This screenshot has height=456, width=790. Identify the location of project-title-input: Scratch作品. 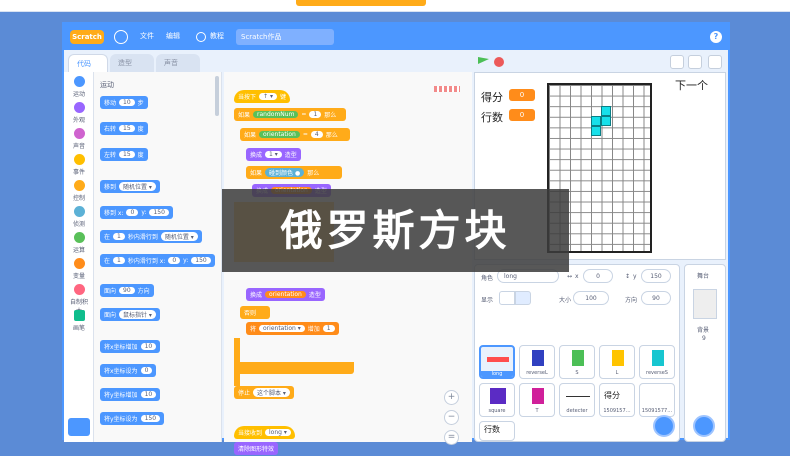
(285, 37).